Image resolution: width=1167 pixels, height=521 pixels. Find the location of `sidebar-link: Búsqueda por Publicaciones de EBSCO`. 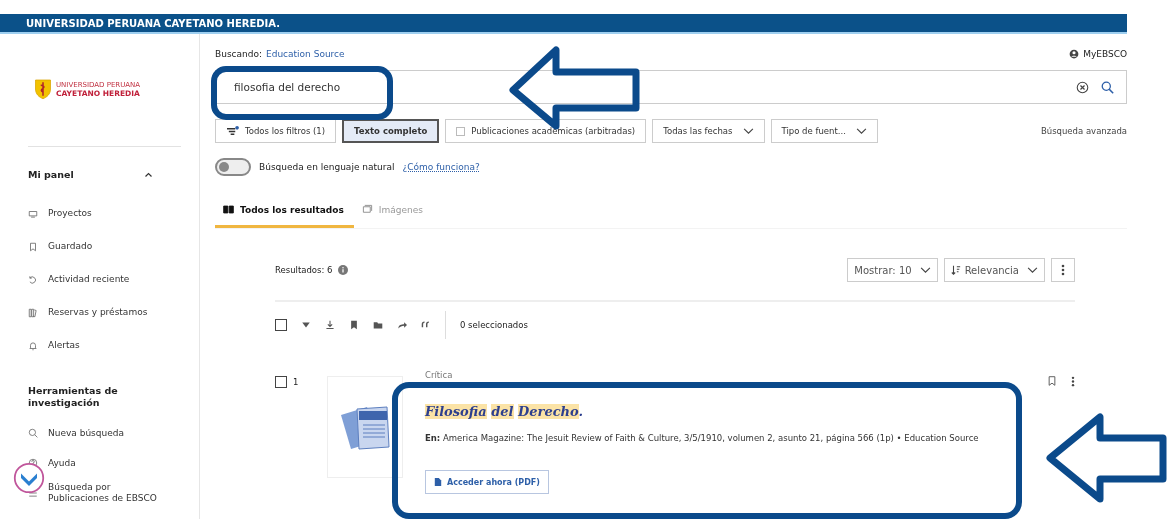

sidebar-link: Búsqueda por Publicaciones de EBSCO is located at coordinates (107, 493).